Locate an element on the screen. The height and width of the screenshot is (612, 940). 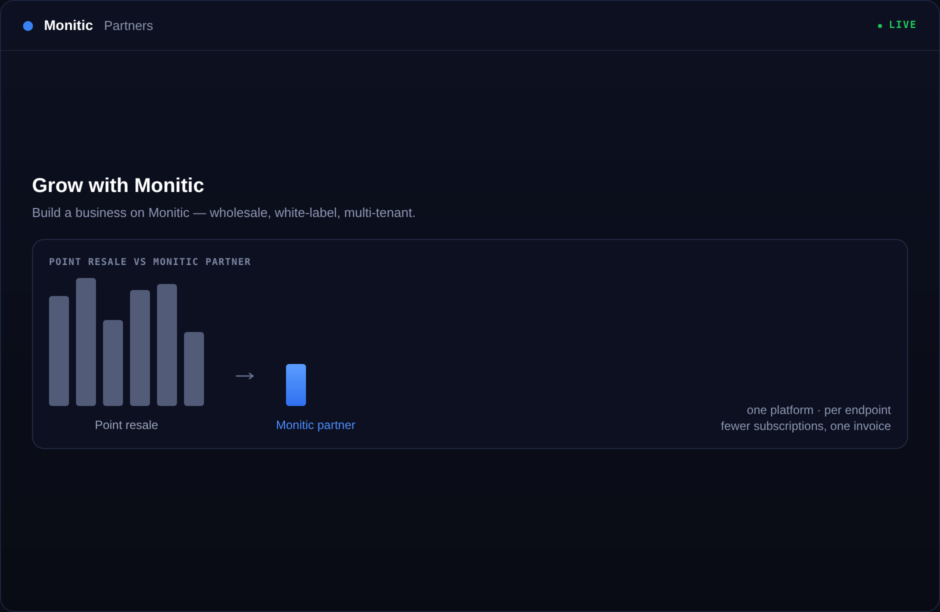
brand-dot-icon is located at coordinates (28, 25).